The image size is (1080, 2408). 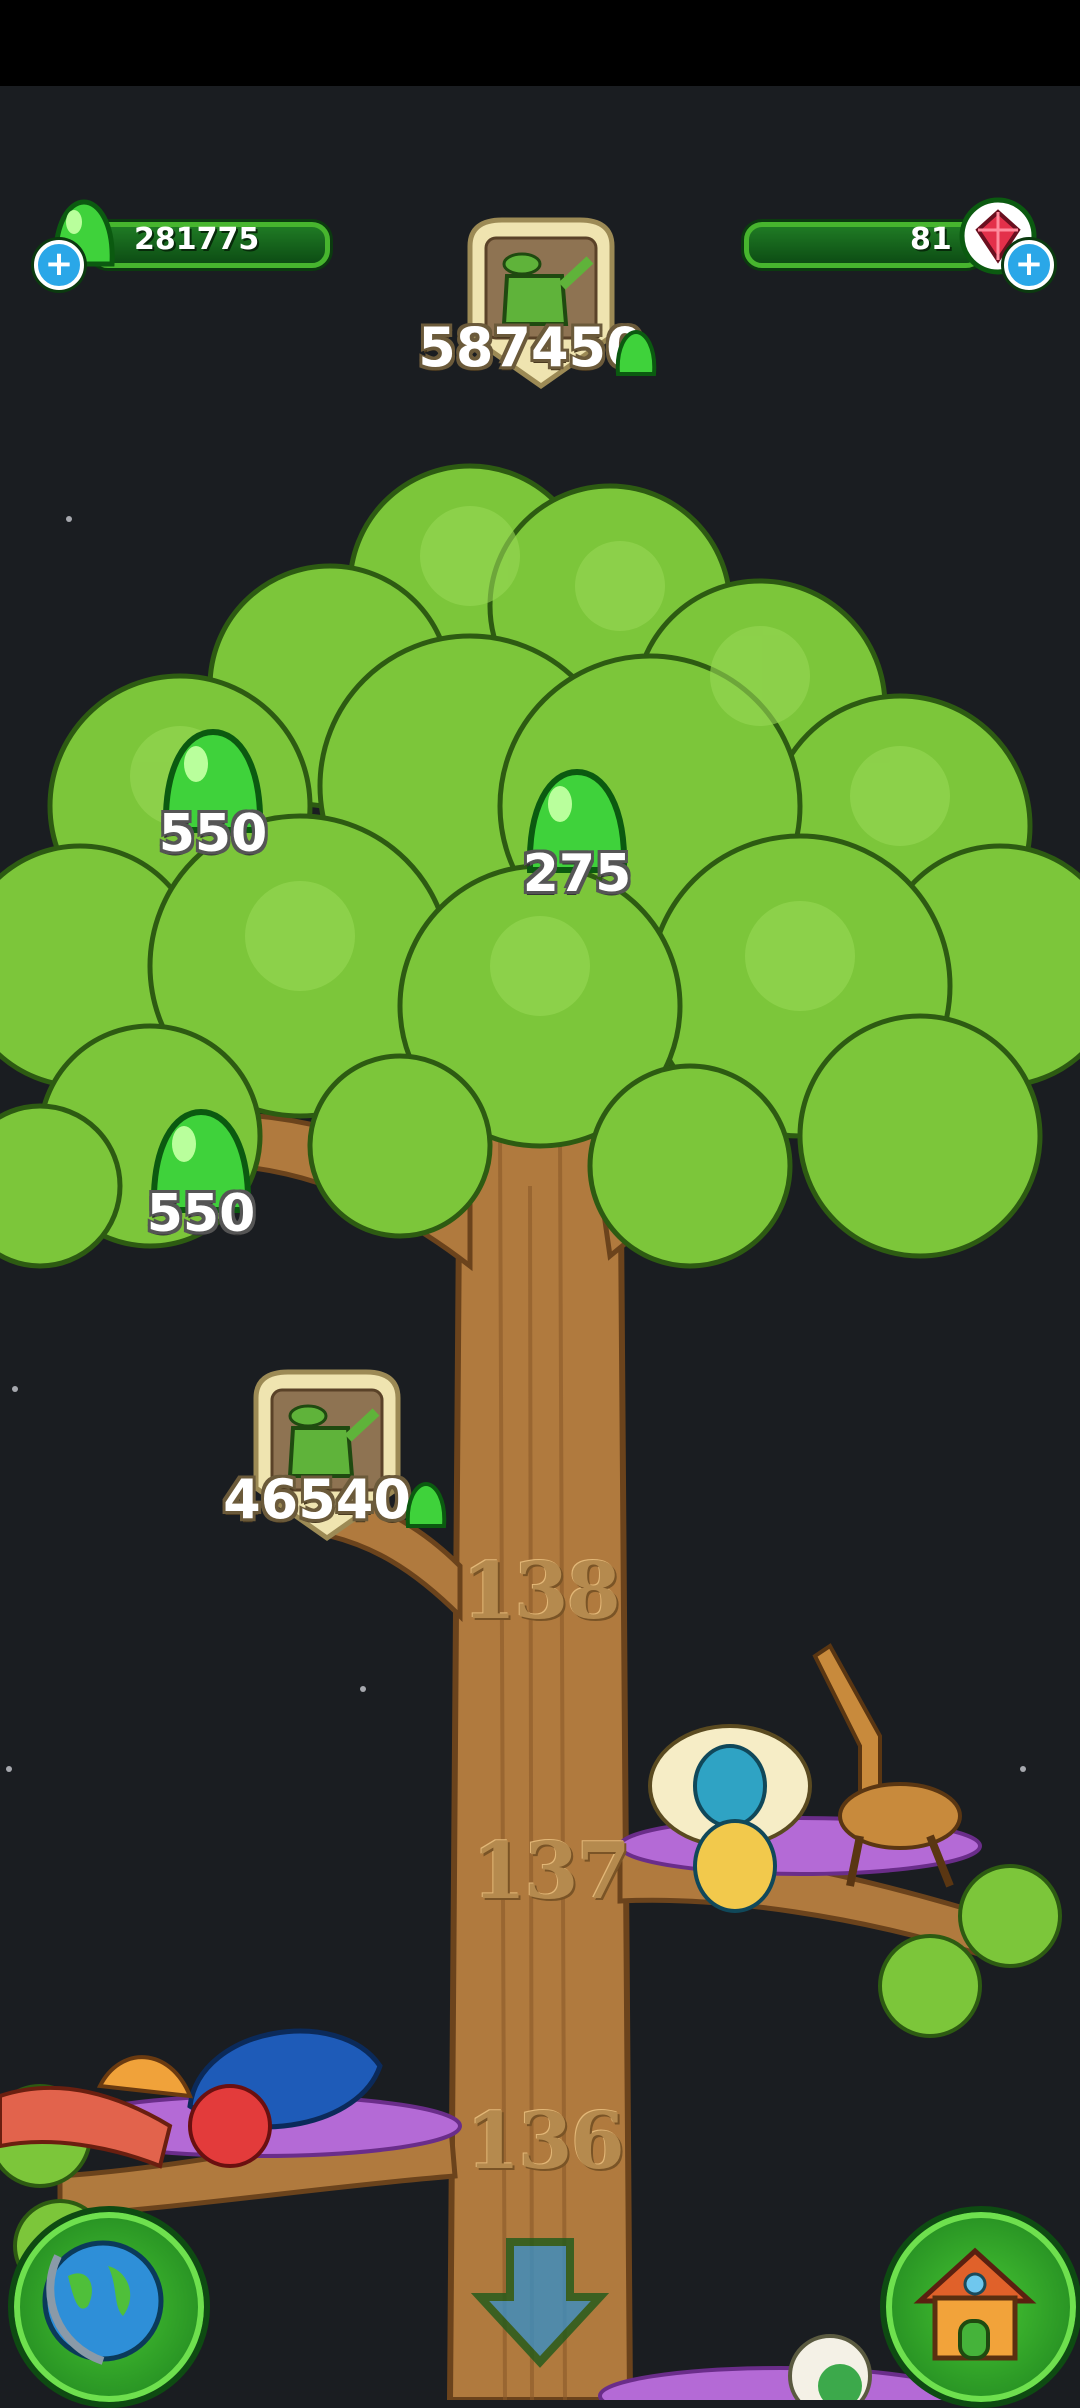 I want to click on gem-count: 81, so click(x=931, y=239).